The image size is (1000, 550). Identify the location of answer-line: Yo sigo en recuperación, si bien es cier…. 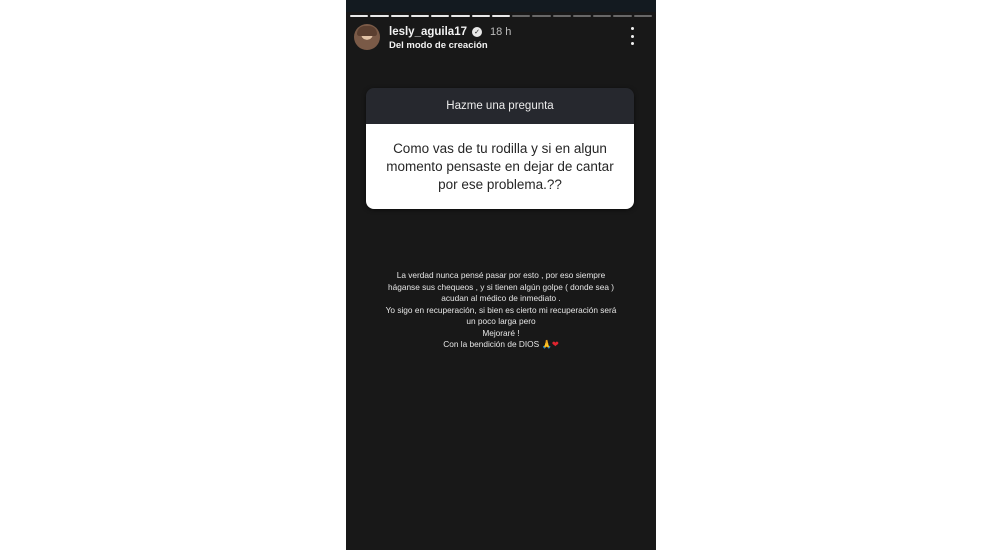
(501, 309).